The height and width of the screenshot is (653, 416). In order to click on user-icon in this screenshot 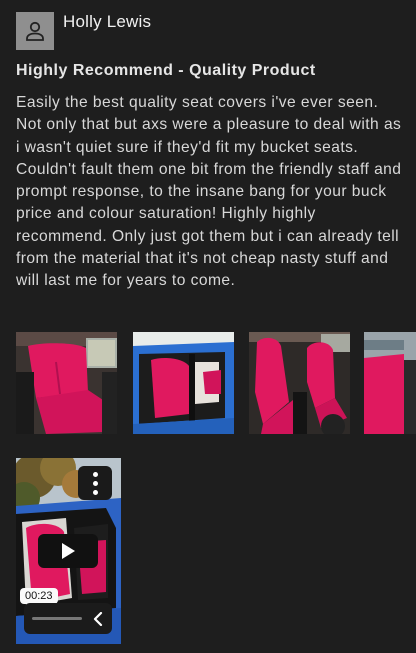, I will do `click(35, 31)`.